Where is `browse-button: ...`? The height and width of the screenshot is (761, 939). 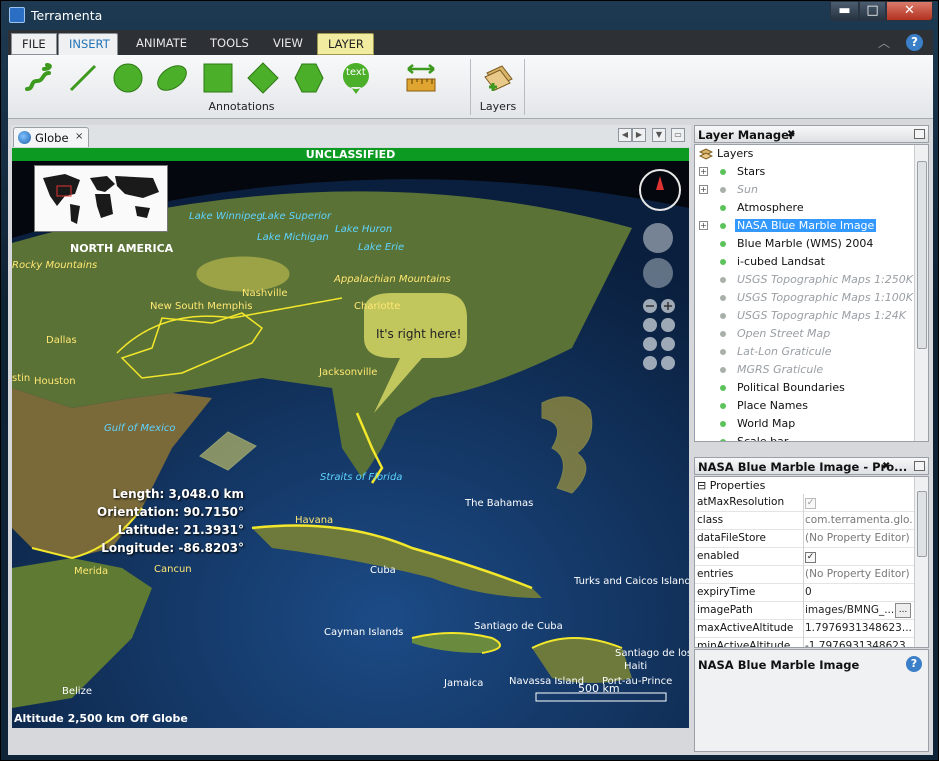 browse-button: ... is located at coordinates (903, 610).